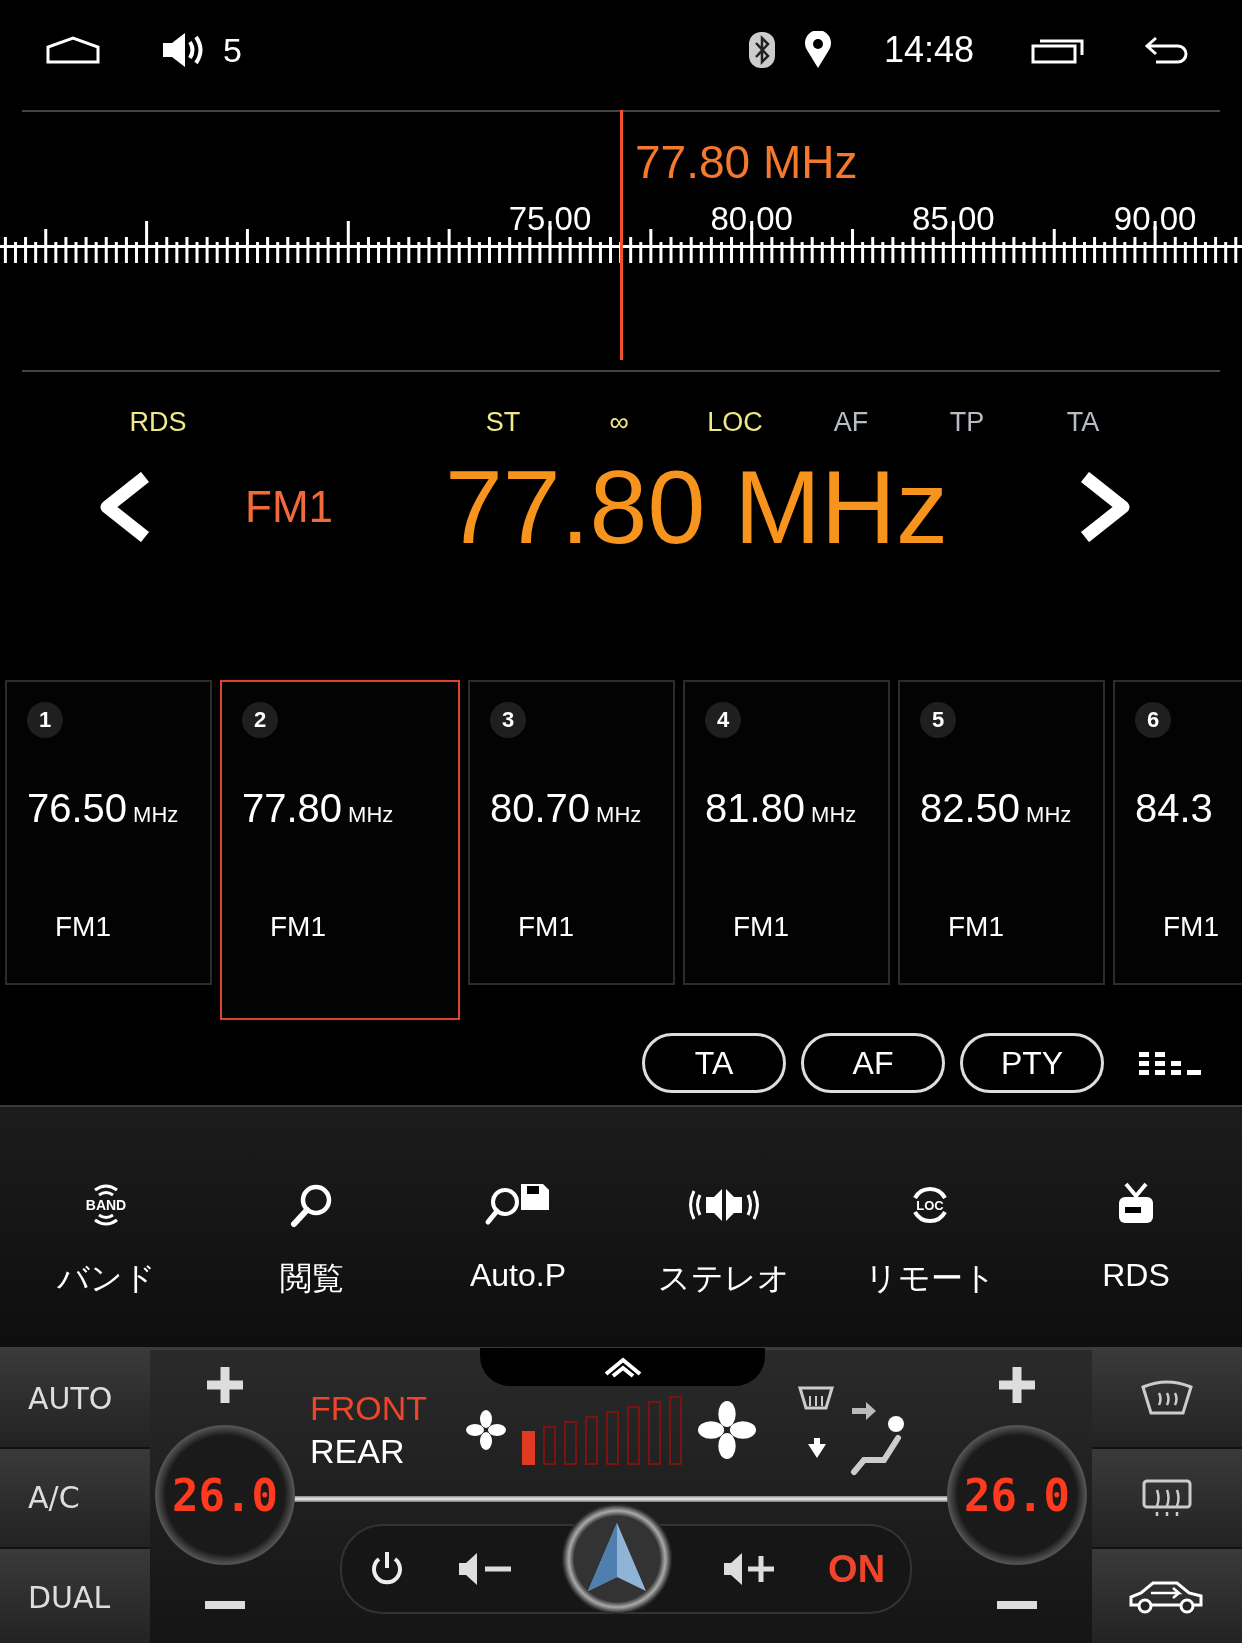 The height and width of the screenshot is (1643, 1242). What do you see at coordinates (1177, 832) in the screenshot?
I see `preset-card: 6 84.3 FM1` at bounding box center [1177, 832].